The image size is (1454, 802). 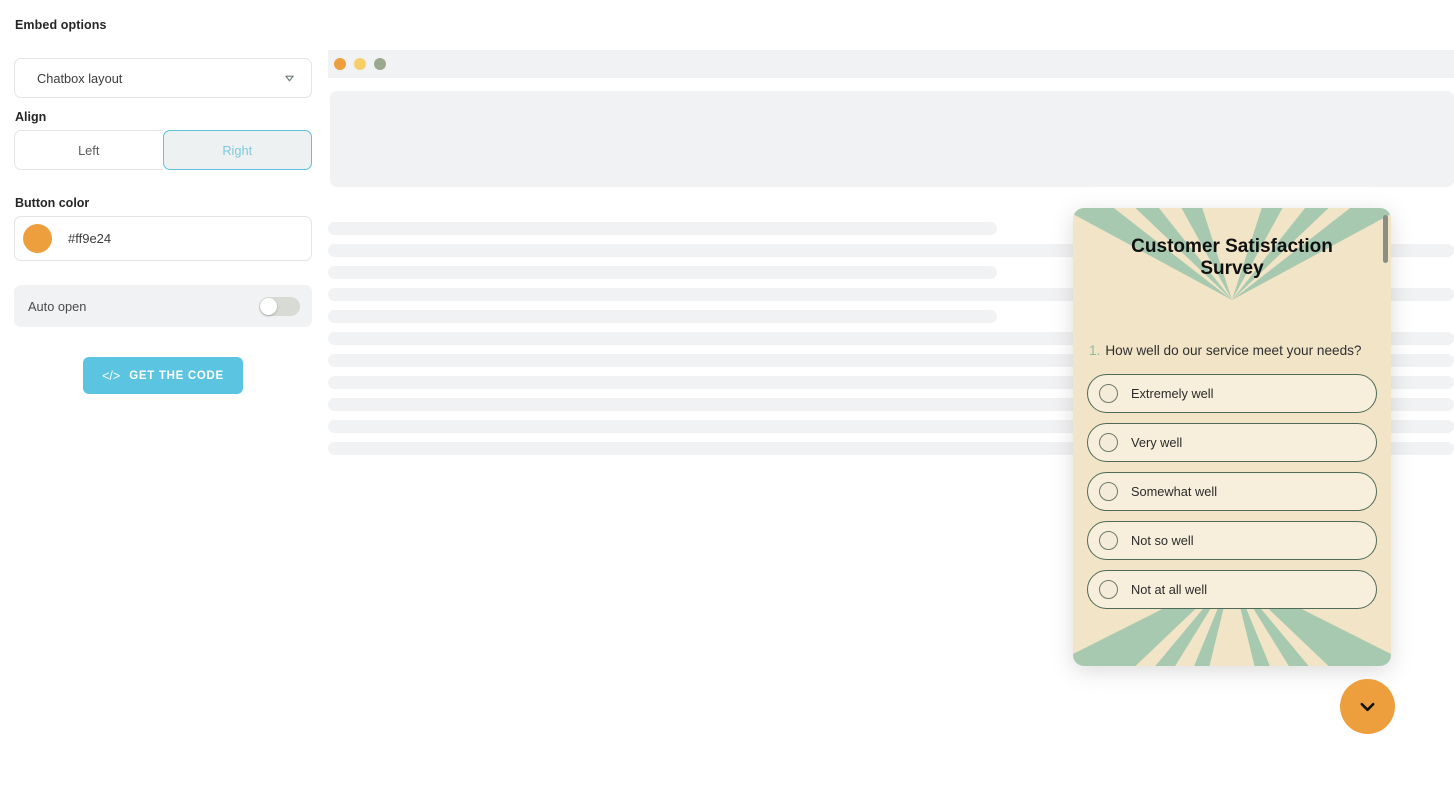 I want to click on layout-select-value: Chatbox layout, so click(x=80, y=78).